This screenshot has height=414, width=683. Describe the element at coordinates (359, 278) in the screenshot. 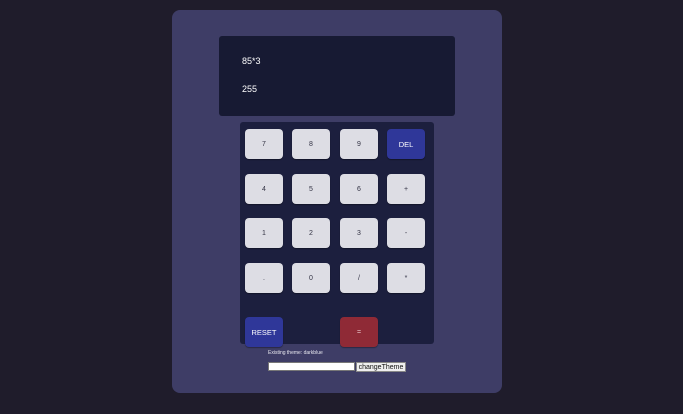

I see `key-divide: /` at that location.